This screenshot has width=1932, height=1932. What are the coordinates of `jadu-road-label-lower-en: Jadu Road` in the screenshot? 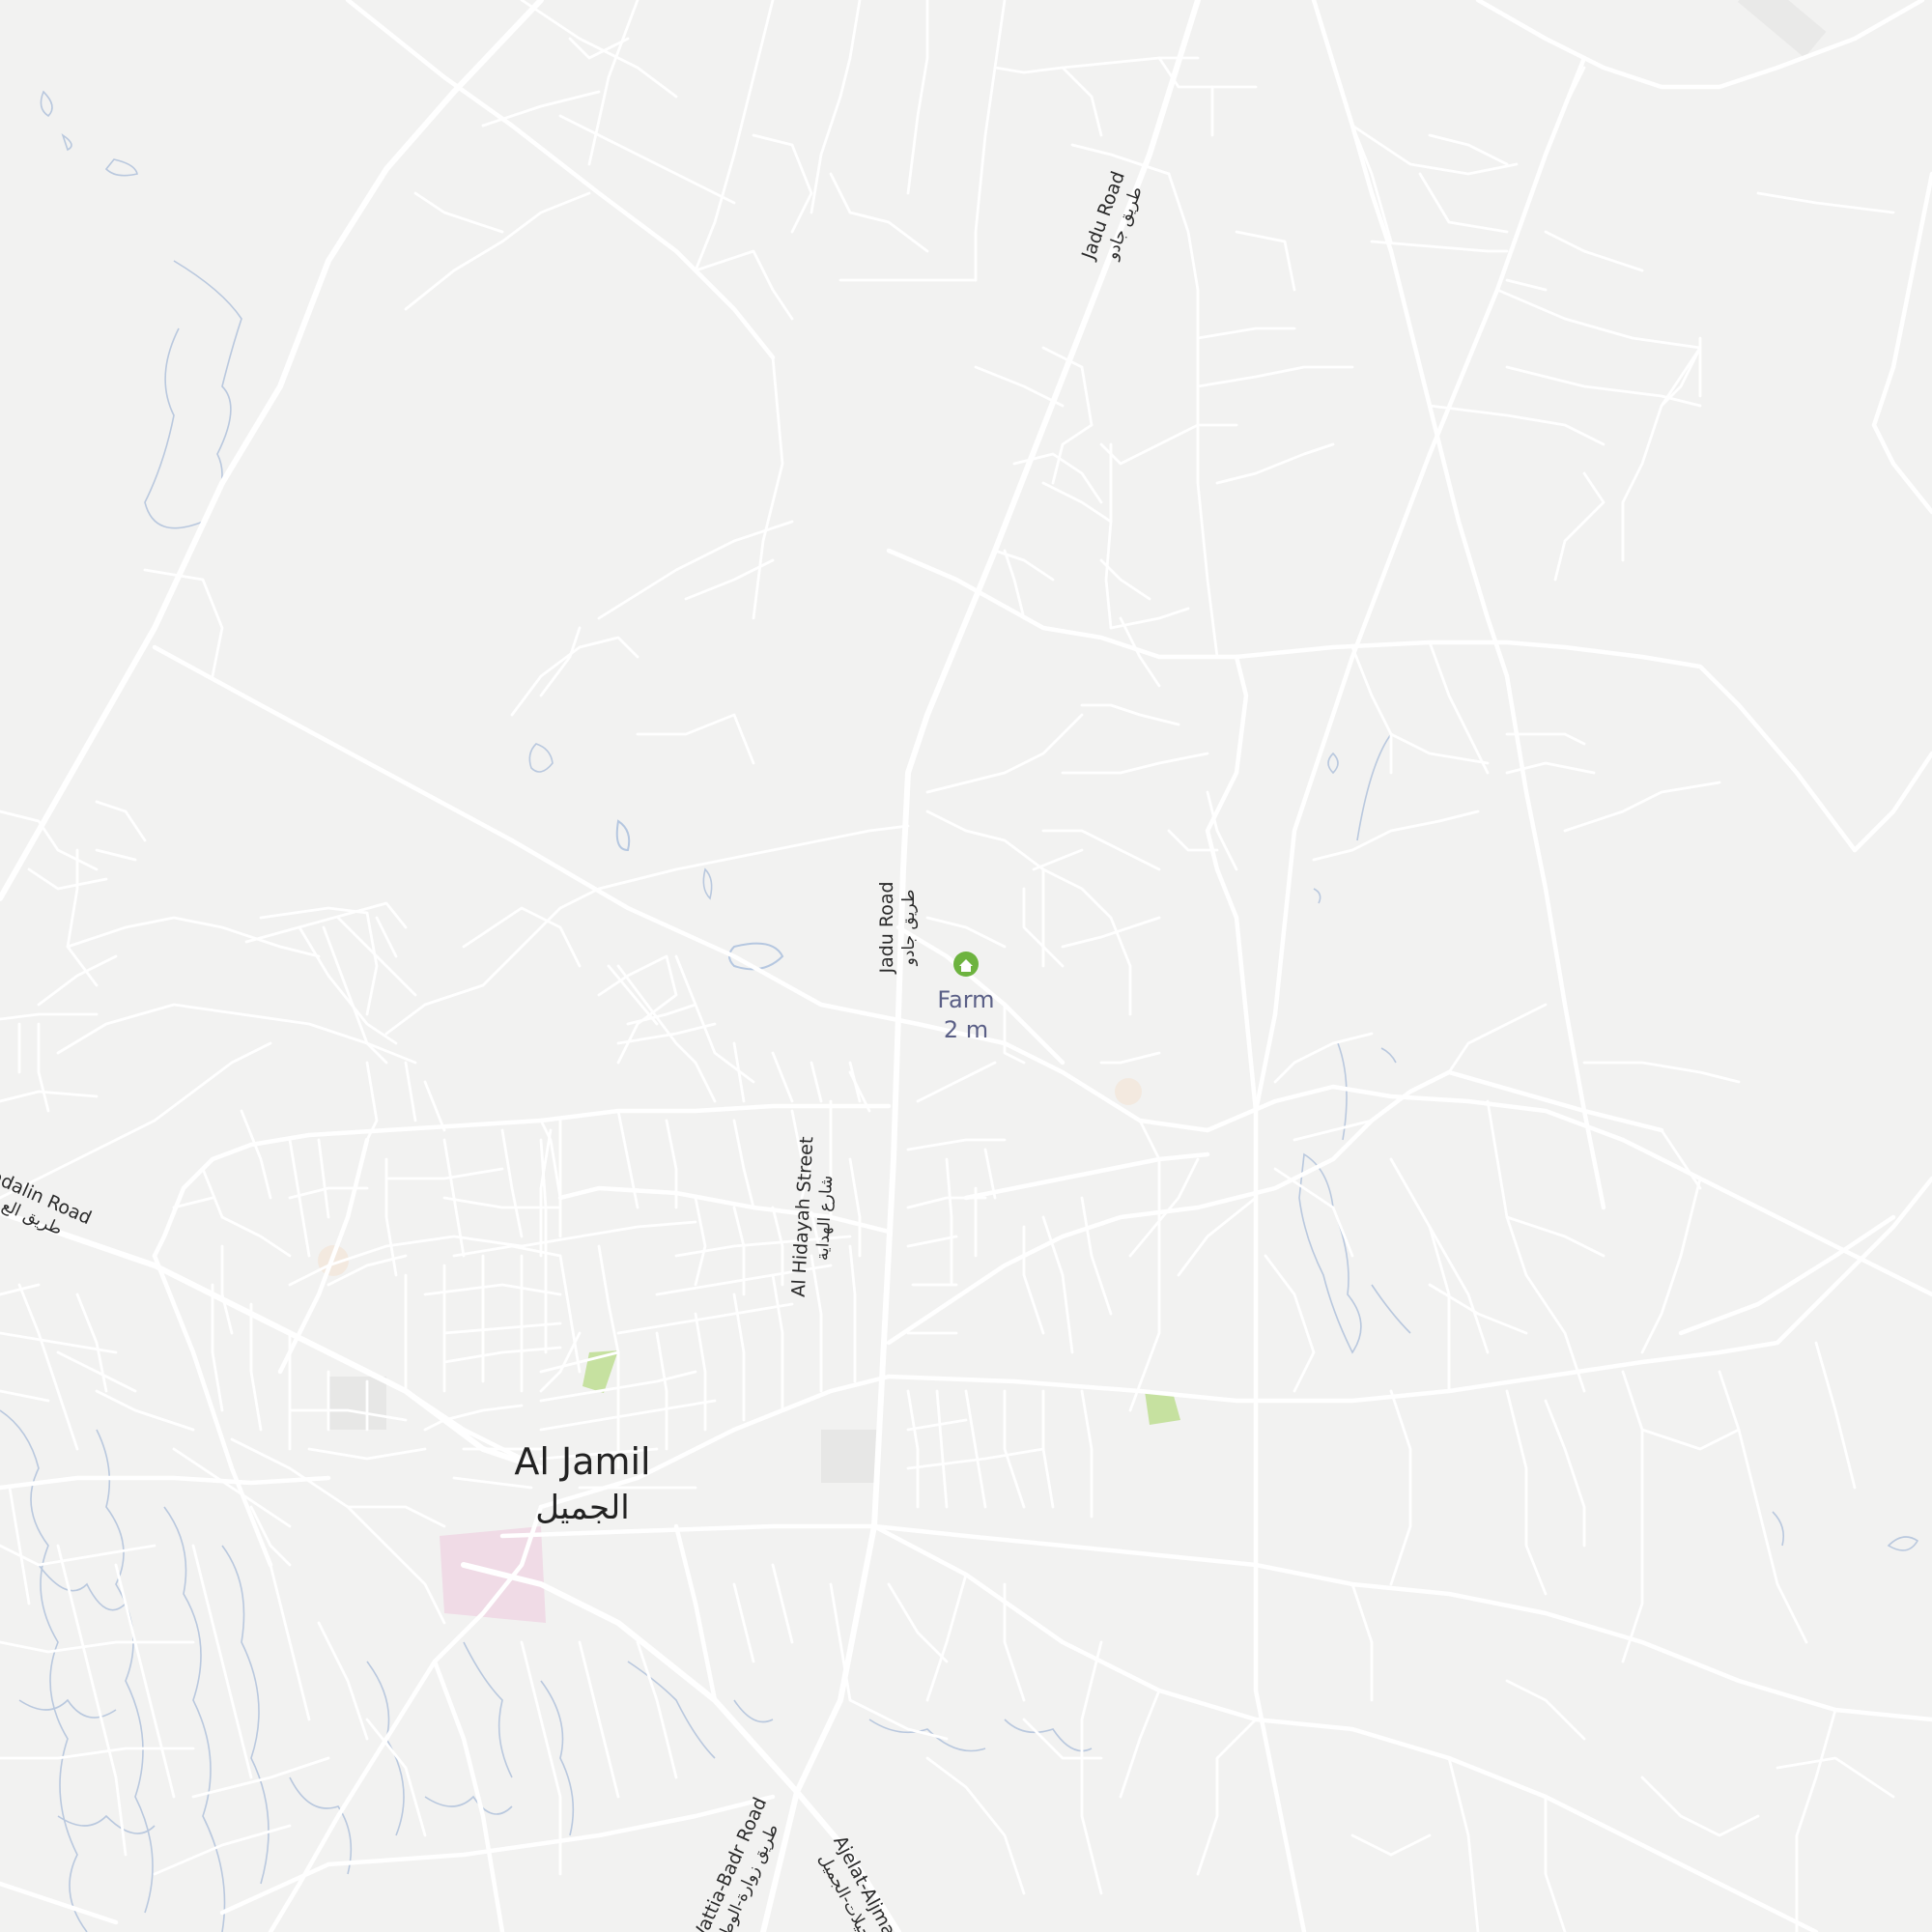 It's located at (886, 927).